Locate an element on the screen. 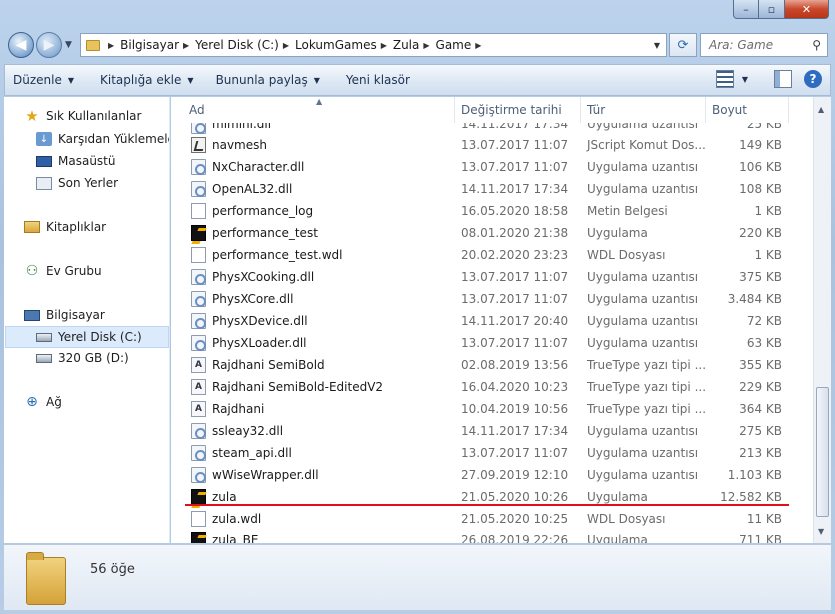  nav-libraries: Kitaplıklar is located at coordinates (65, 227).